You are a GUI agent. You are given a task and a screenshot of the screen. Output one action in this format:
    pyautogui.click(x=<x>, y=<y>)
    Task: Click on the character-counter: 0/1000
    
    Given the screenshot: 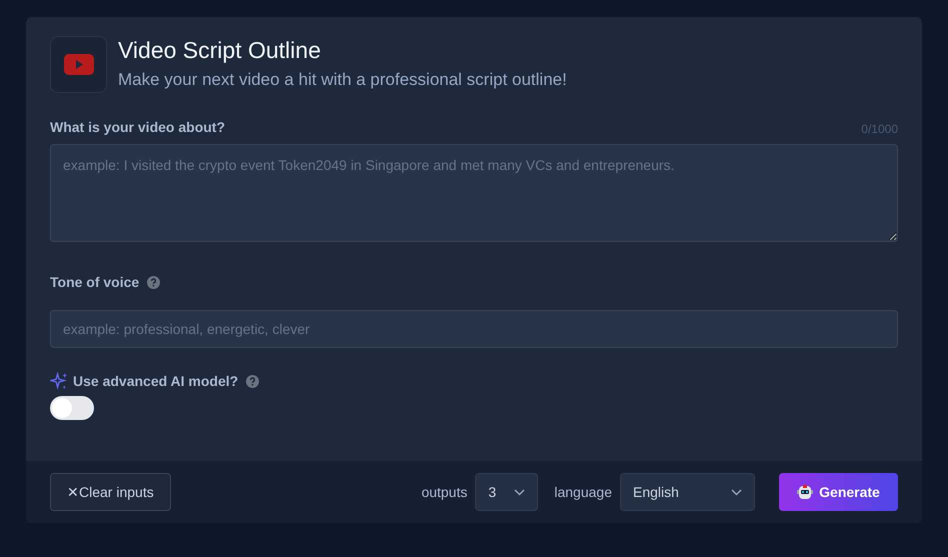 What is the action you would take?
    pyautogui.click(x=879, y=129)
    